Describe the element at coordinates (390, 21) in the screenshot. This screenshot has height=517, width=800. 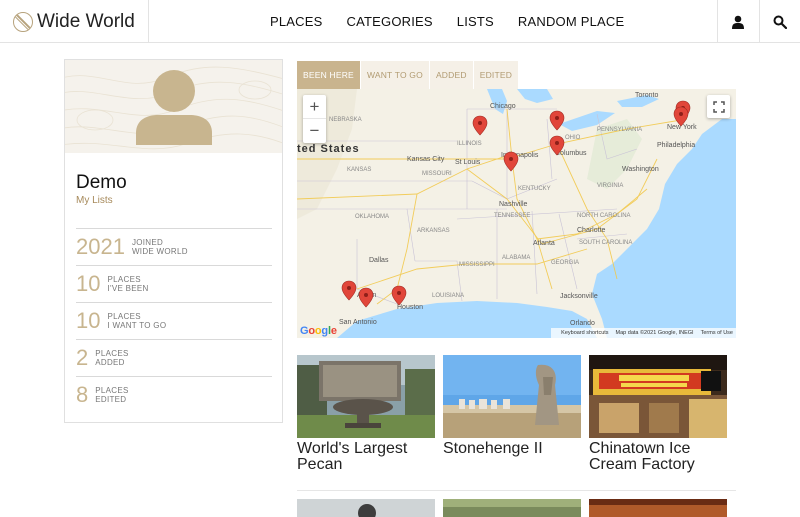
I see `nav-categories: CATEGORIES` at that location.